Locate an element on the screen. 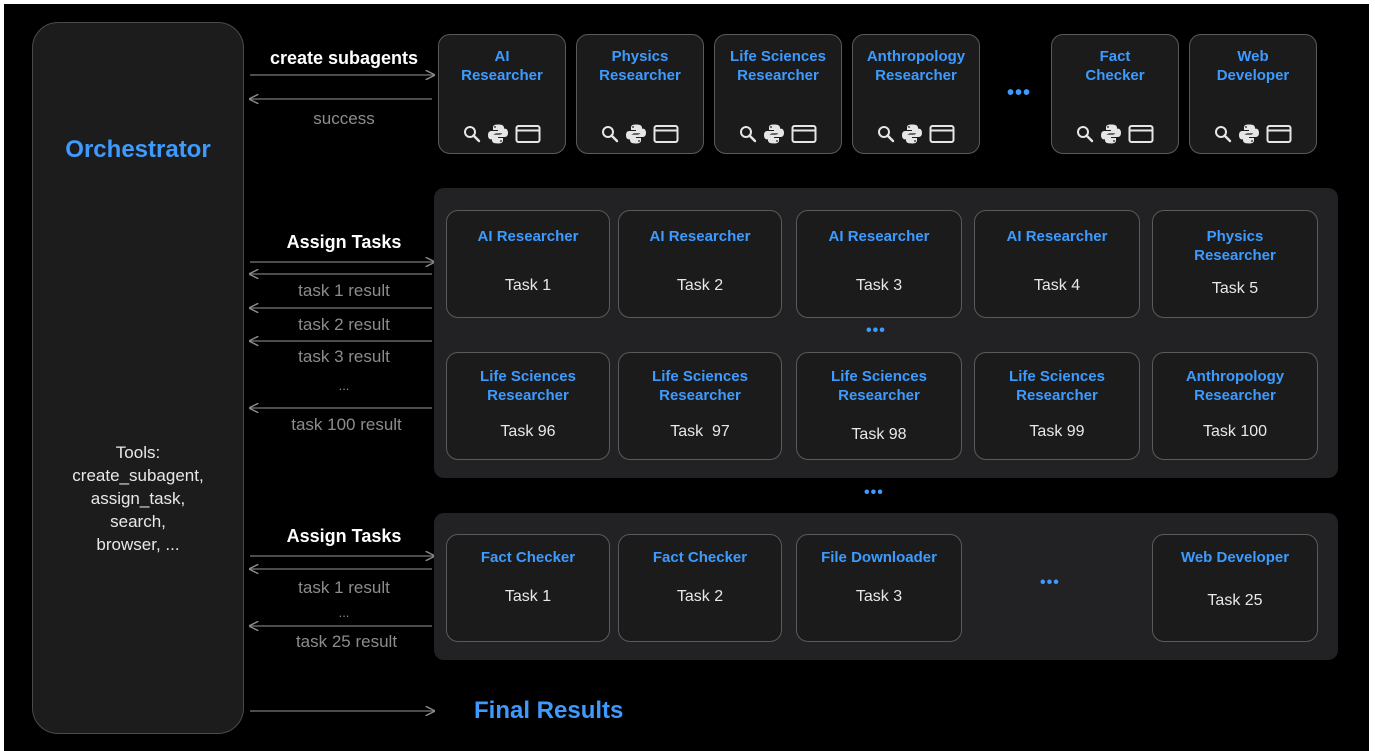 The image size is (1375, 751). subagent-name-line: Fact is located at coordinates (1115, 56).